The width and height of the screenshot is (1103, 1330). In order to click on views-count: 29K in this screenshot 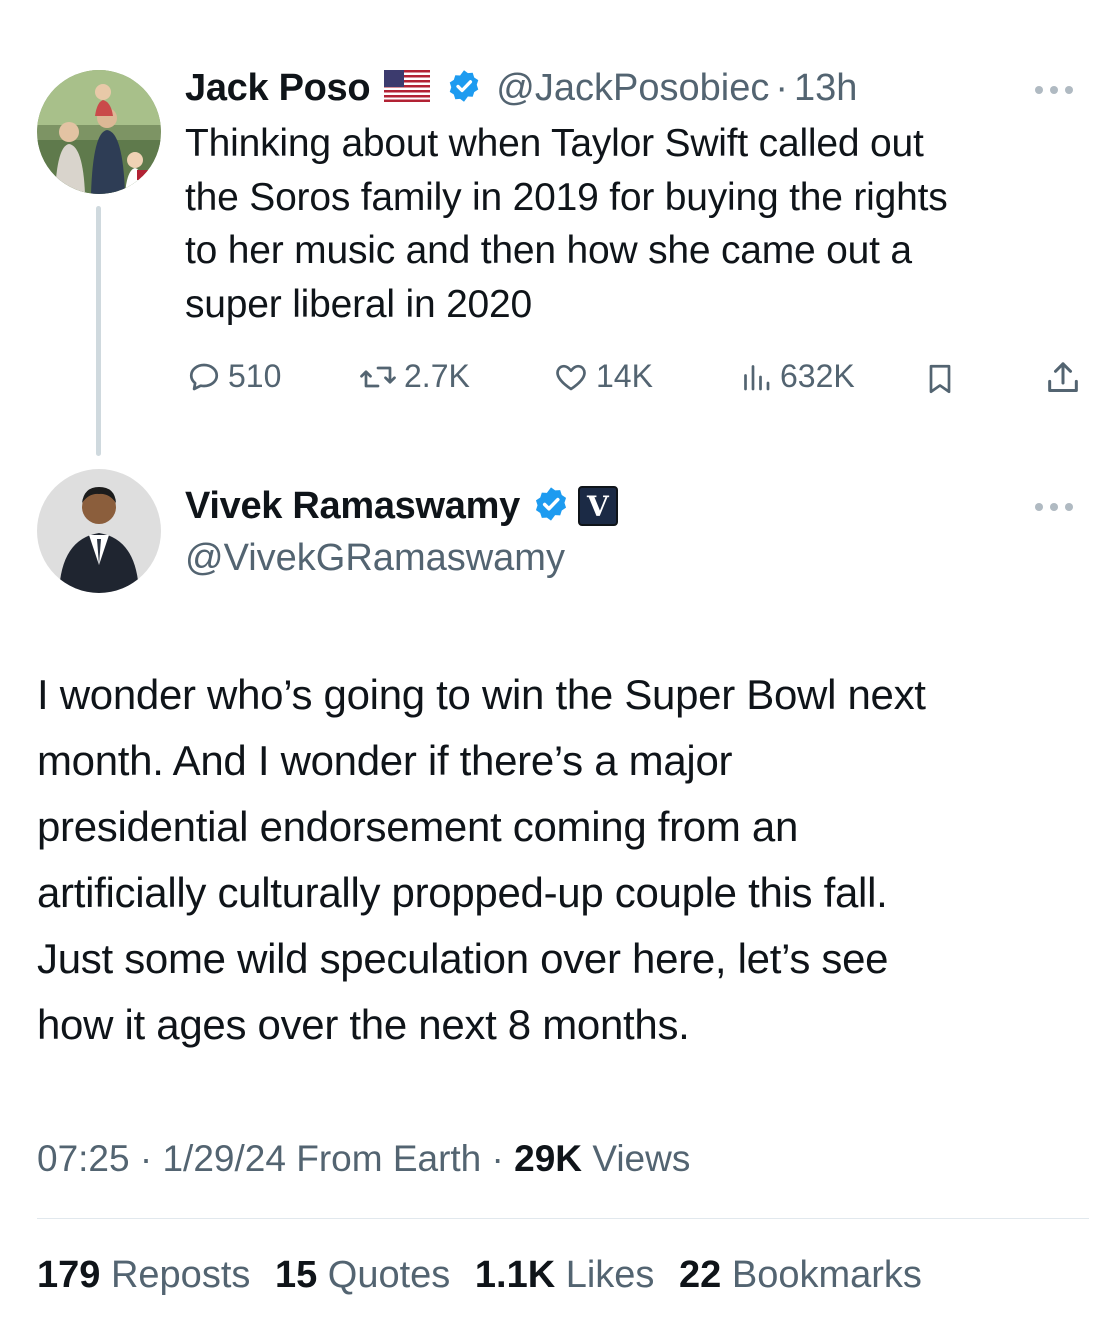, I will do `click(548, 1158)`.